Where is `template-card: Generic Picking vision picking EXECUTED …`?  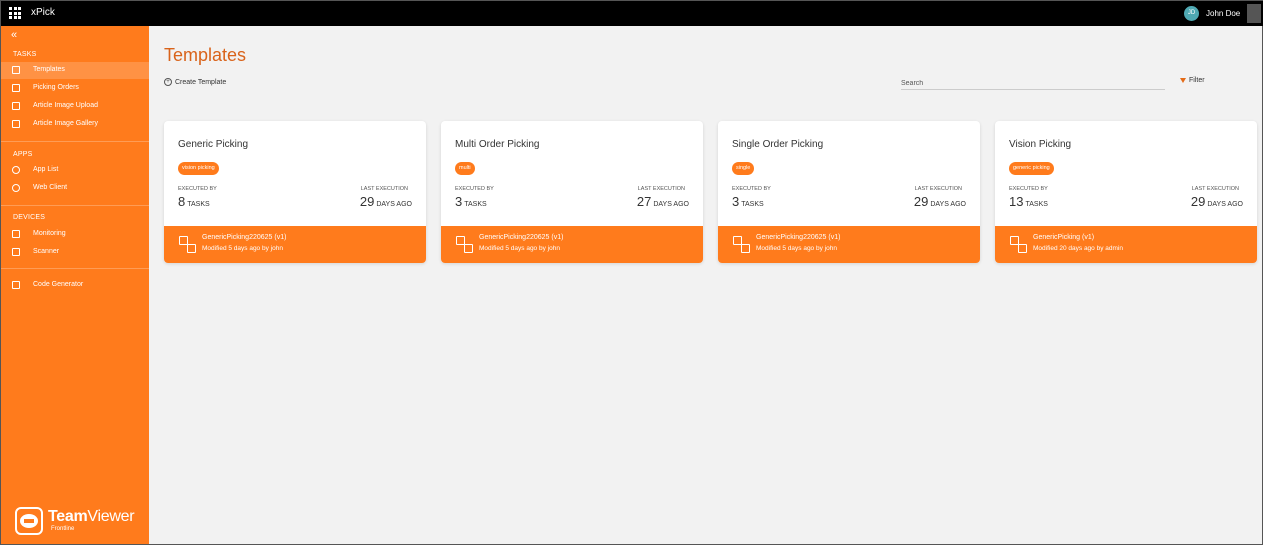
template-card: Generic Picking vision picking EXECUTED … is located at coordinates (295, 192).